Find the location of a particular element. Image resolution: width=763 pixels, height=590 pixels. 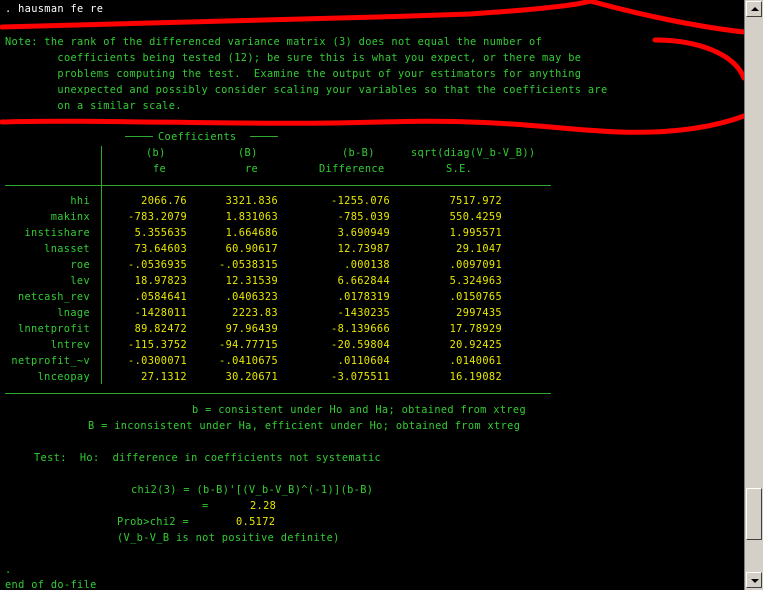

row-value-se: .0097091 is located at coordinates (475, 265).